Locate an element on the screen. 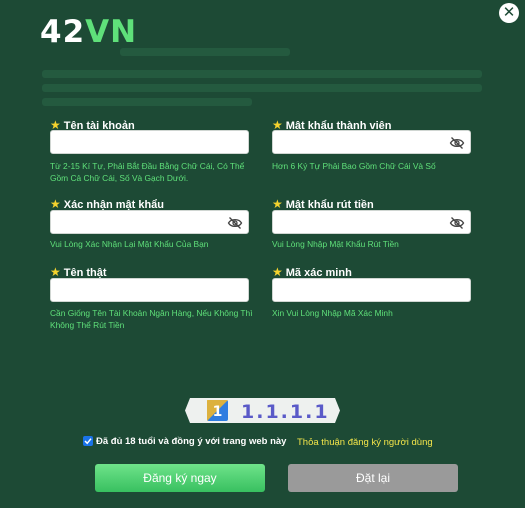  real-name-field-box is located at coordinates (149, 290).